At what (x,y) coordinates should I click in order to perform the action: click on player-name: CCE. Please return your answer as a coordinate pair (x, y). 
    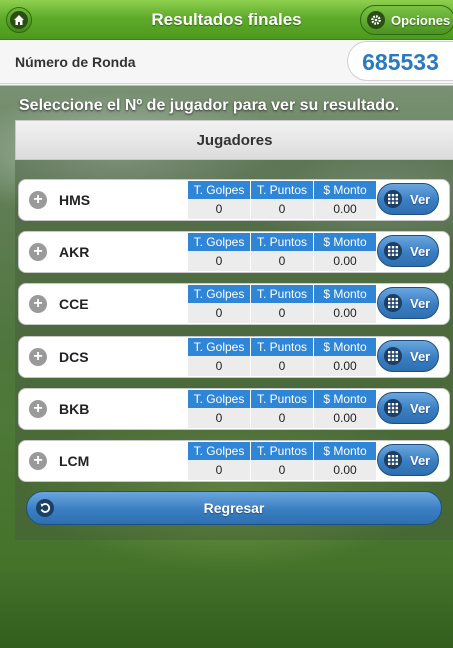
    Looking at the image, I should click on (74, 304).